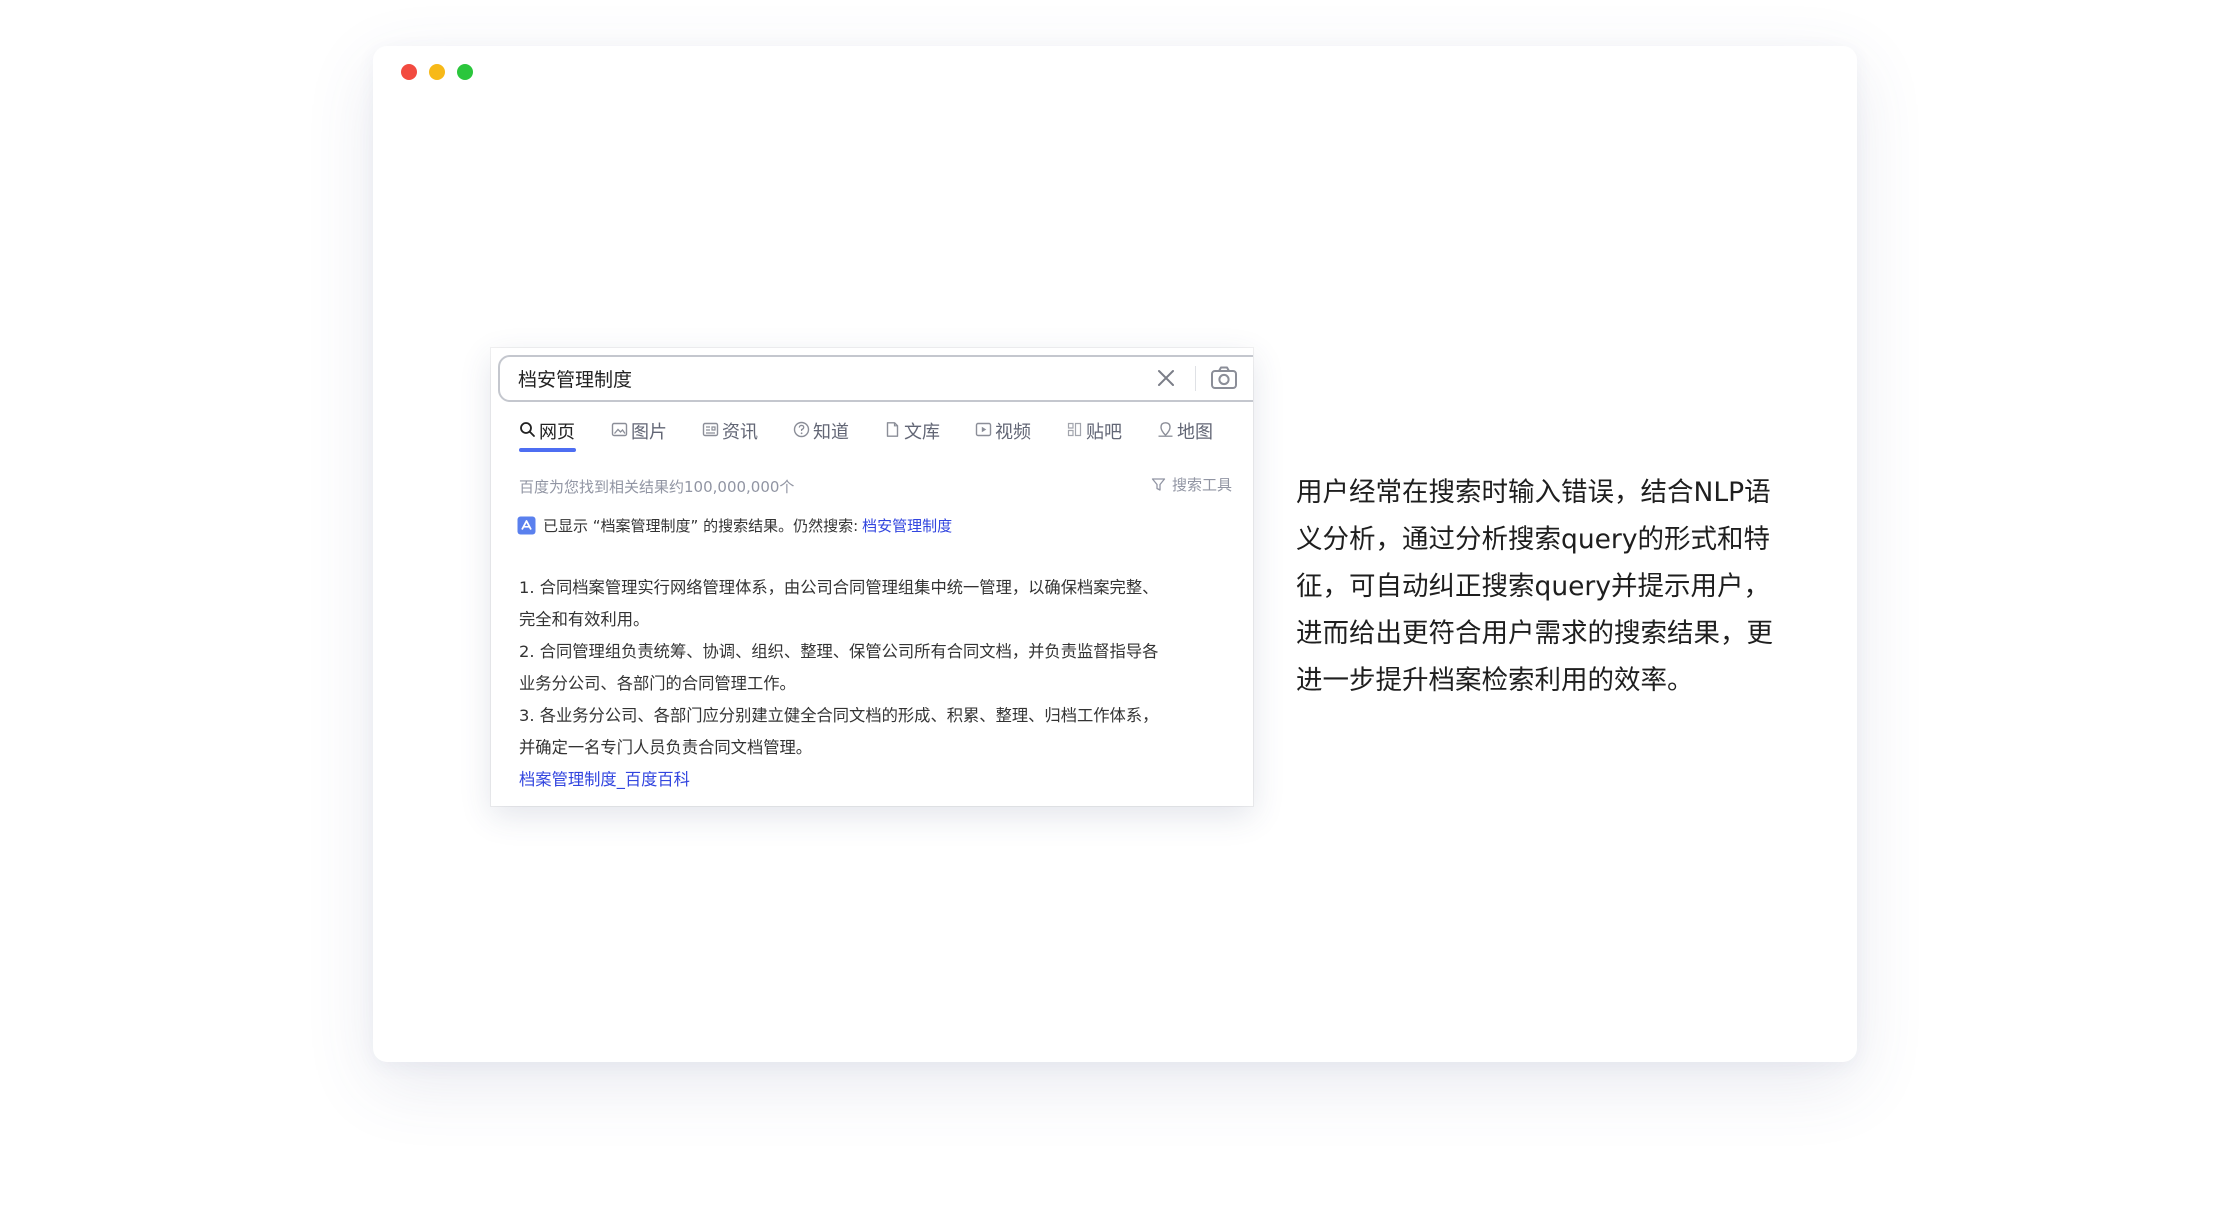 This screenshot has width=2220, height=1211. I want to click on description-line: 进而给出更符合用户需求的搜索结果，更, so click(1534, 633).